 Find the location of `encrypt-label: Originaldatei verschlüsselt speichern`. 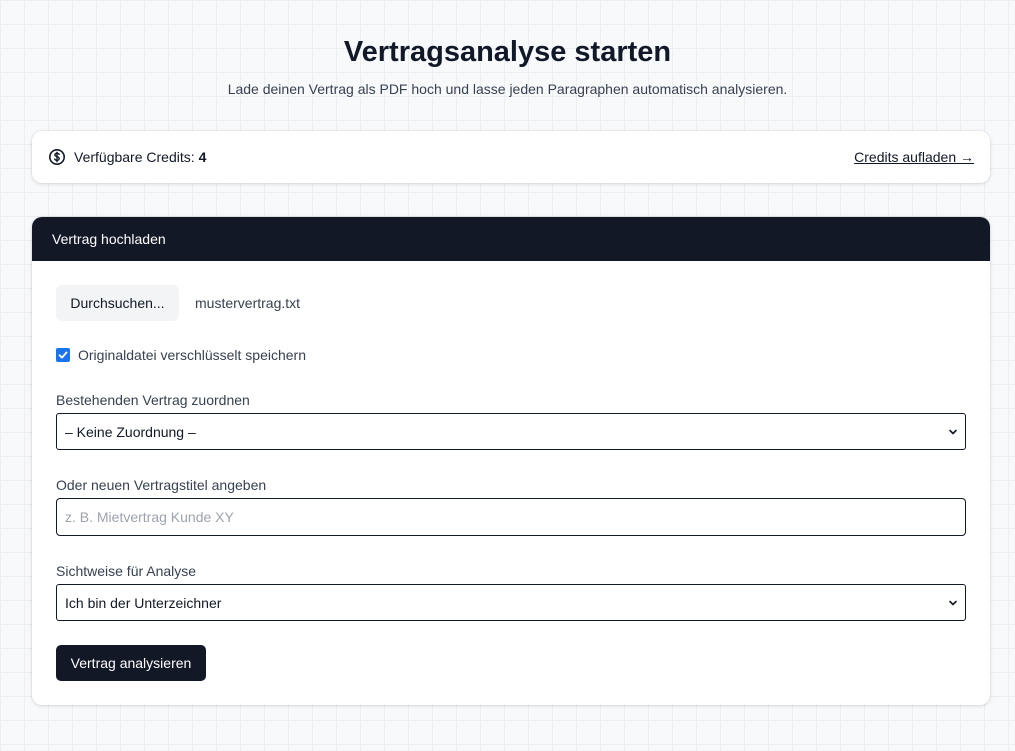

encrypt-label: Originaldatei verschlüsselt speichern is located at coordinates (192, 355).